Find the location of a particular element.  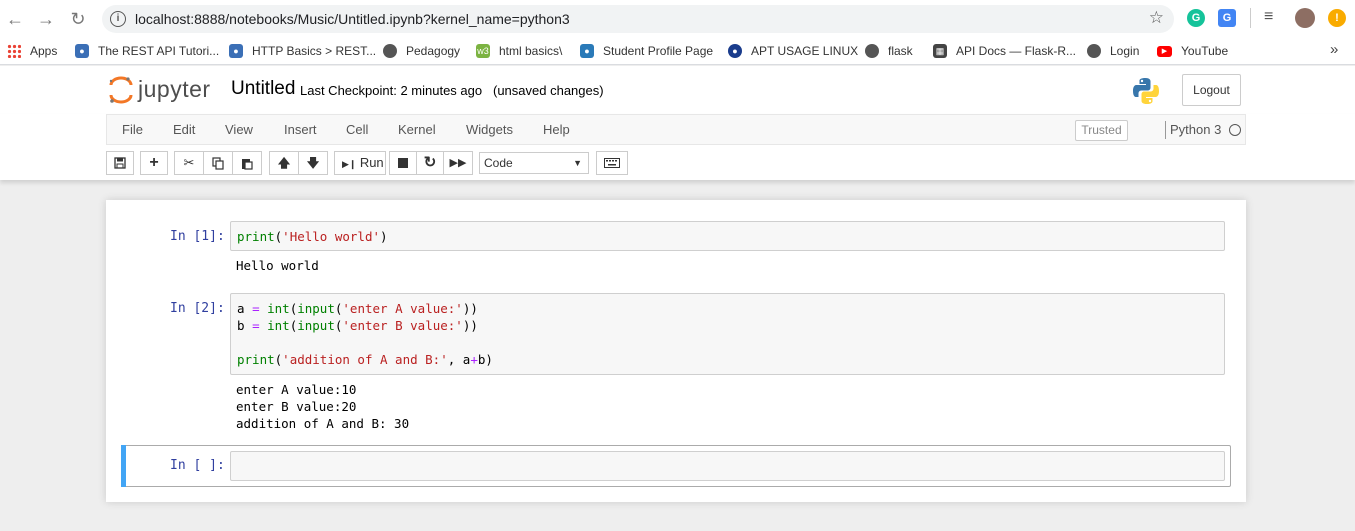

bookmark-favicon-icon: ▦ is located at coordinates (940, 51).